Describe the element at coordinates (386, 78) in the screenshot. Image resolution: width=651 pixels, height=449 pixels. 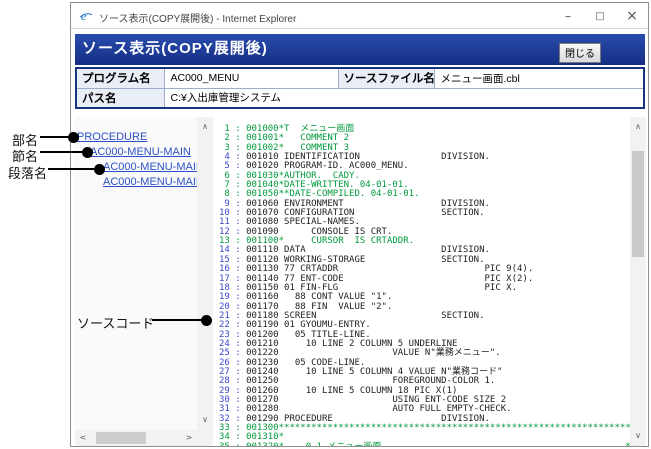
I see `source-file-label: ソースファイル名` at that location.